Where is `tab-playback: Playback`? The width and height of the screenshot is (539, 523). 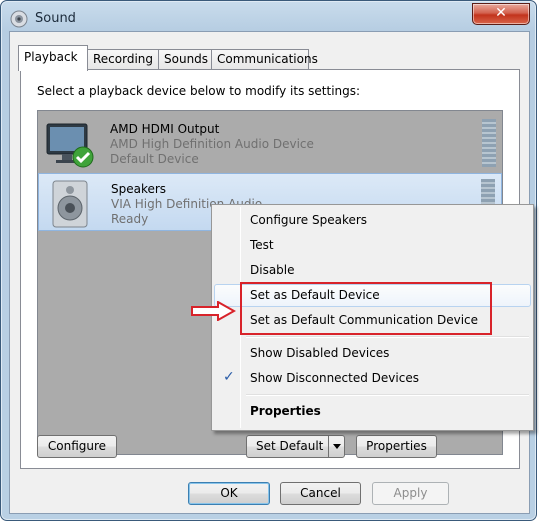 tab-playback: Playback is located at coordinates (53, 58).